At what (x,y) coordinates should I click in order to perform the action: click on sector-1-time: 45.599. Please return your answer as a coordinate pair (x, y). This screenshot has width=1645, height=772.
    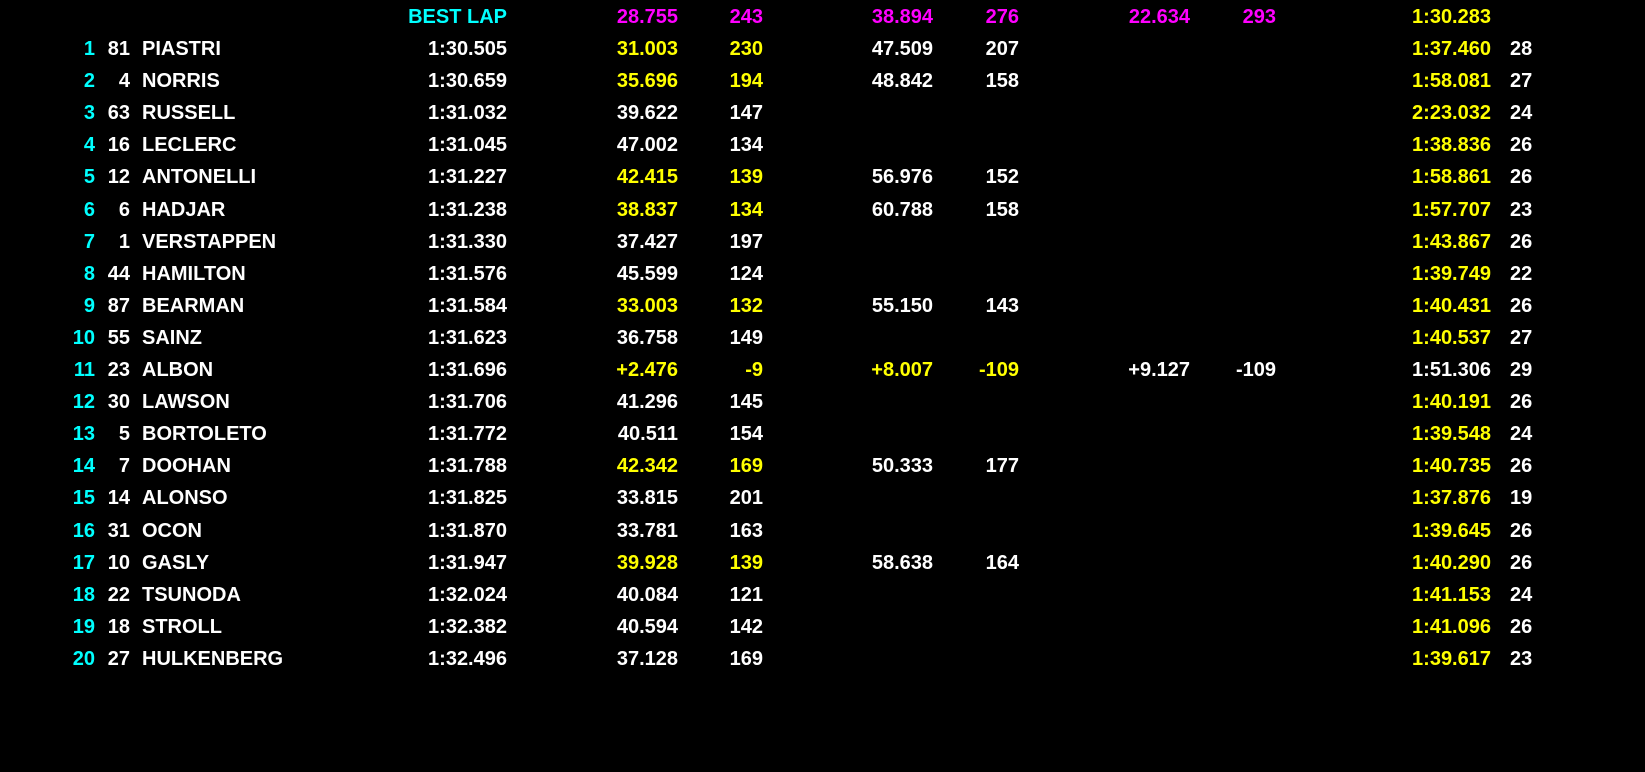
    Looking at the image, I should click on (647, 273).